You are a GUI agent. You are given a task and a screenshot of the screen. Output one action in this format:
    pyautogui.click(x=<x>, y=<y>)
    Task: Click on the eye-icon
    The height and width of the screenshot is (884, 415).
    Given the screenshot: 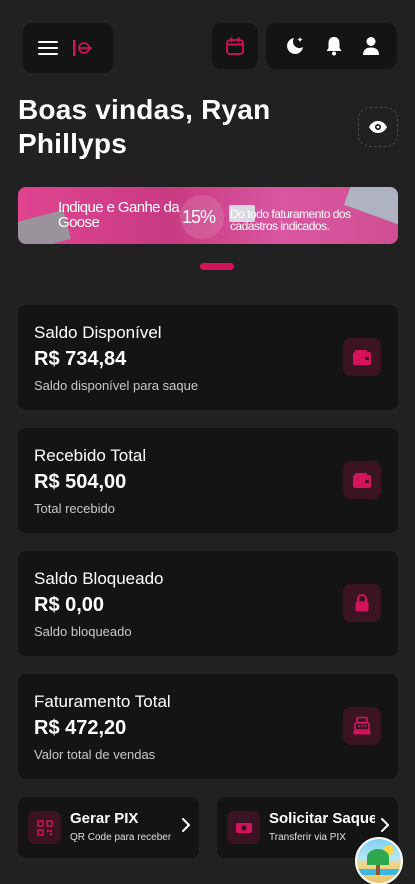 What is the action you would take?
    pyautogui.click(x=378, y=127)
    